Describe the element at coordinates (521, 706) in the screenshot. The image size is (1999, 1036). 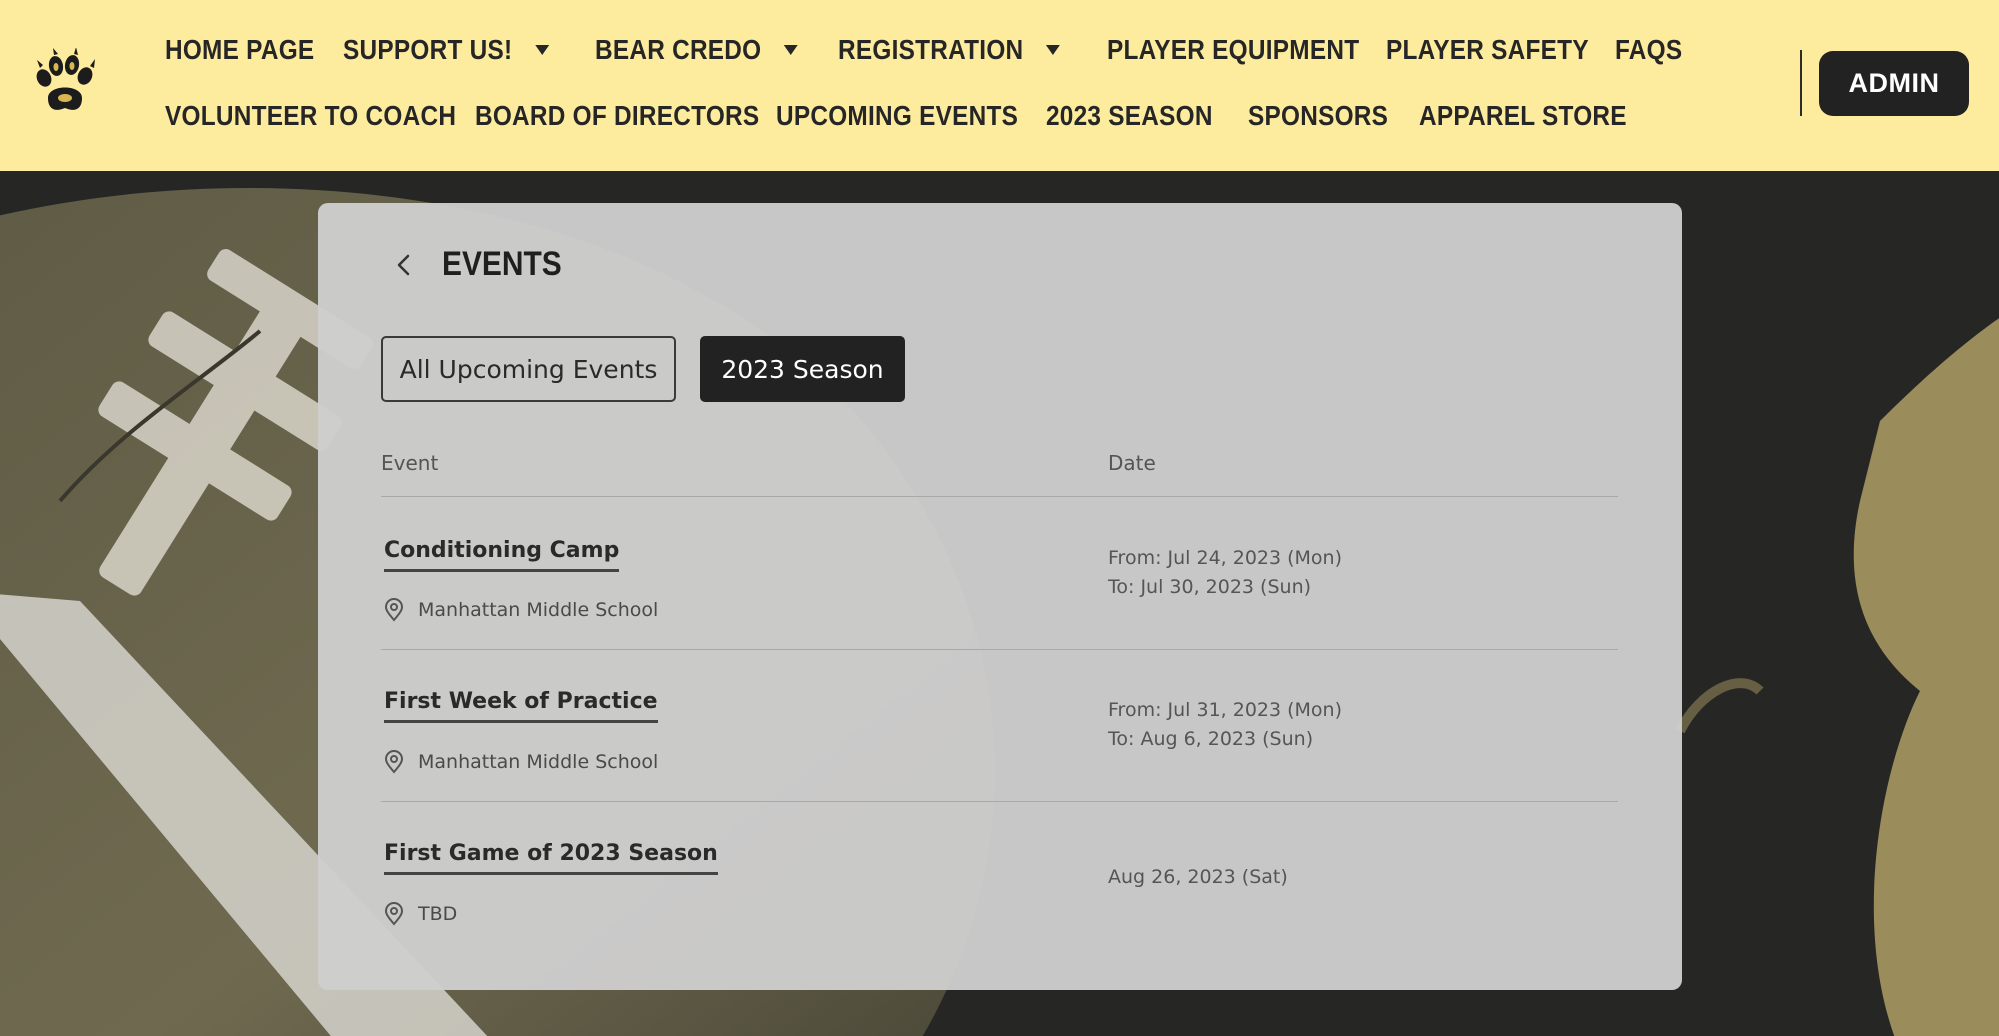
I see `event-link: First Week of Practice` at that location.